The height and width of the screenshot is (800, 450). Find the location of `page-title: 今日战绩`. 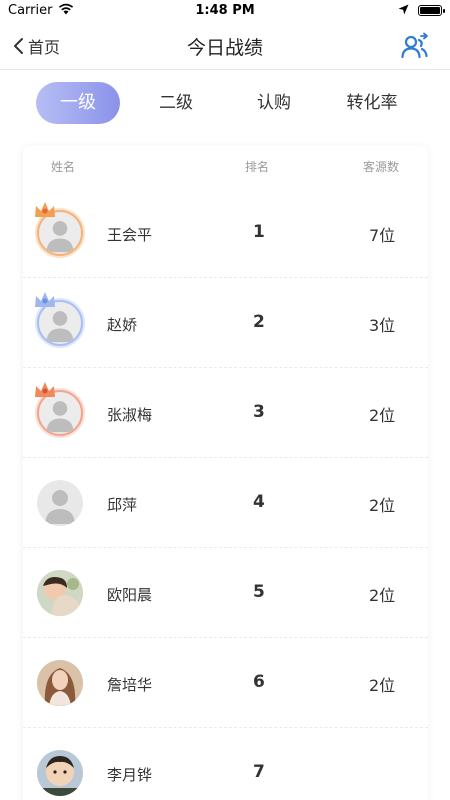

page-title: 今日战绩 is located at coordinates (224, 48).